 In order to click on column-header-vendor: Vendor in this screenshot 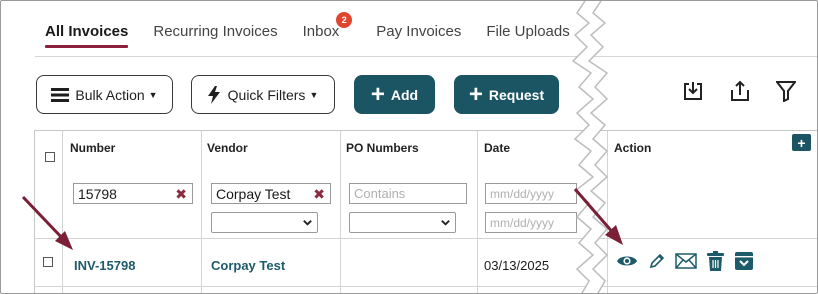, I will do `click(227, 148)`.